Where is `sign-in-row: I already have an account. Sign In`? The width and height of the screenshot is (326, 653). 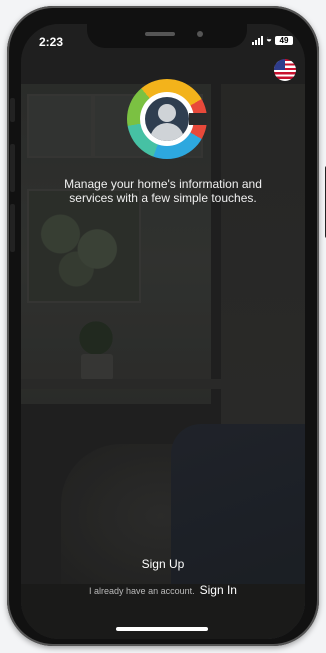
sign-in-row: I already have an account. Sign In is located at coordinates (163, 590).